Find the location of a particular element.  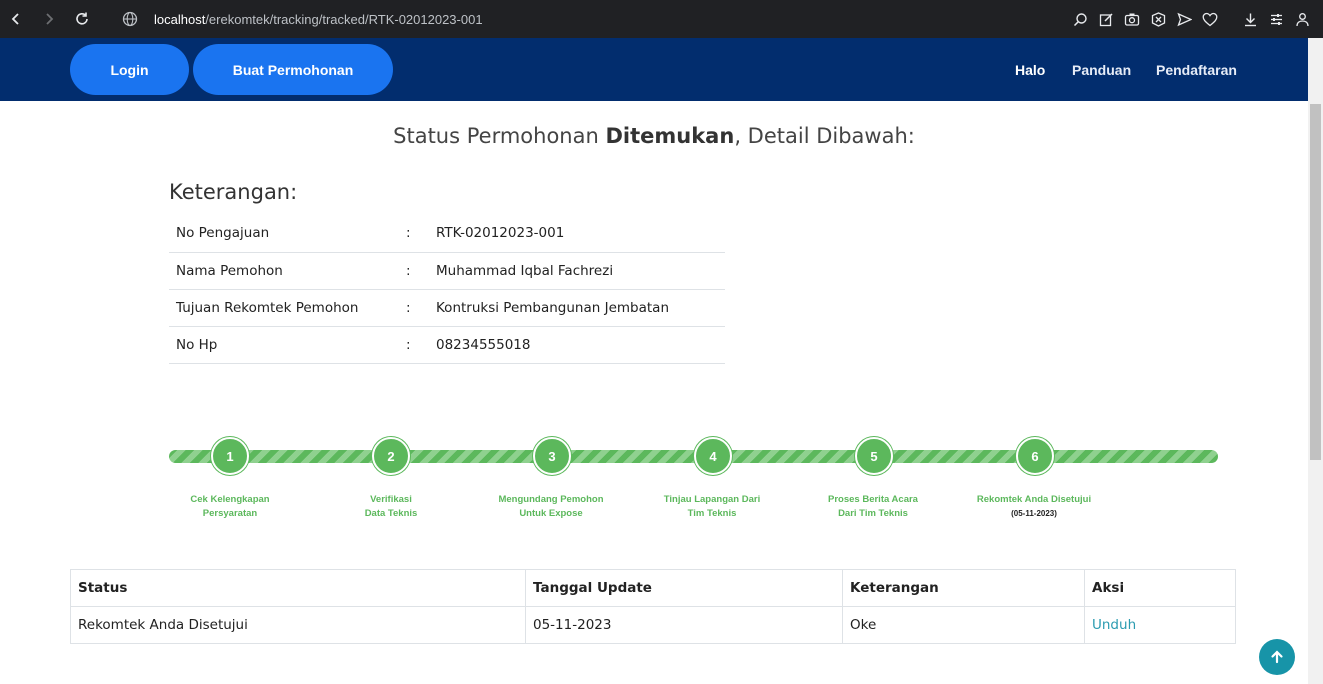

title-bold: Ditemukan is located at coordinates (670, 136).